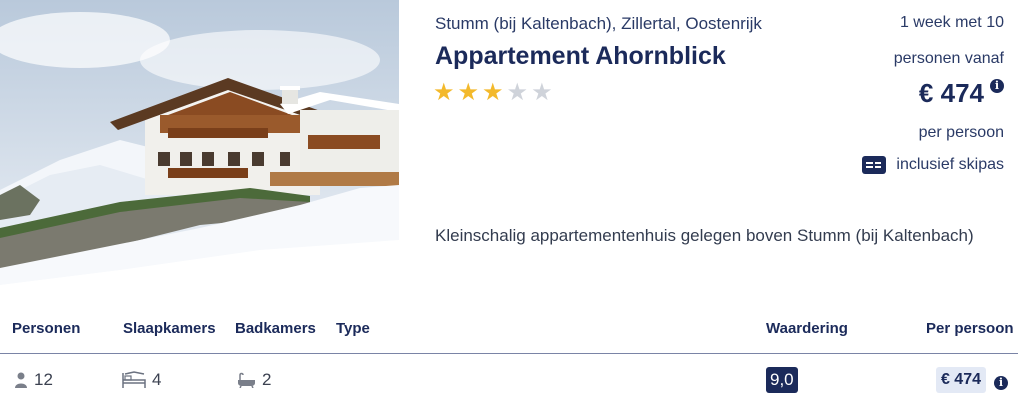  What do you see at coordinates (21, 380) in the screenshot?
I see `person-icon` at bounding box center [21, 380].